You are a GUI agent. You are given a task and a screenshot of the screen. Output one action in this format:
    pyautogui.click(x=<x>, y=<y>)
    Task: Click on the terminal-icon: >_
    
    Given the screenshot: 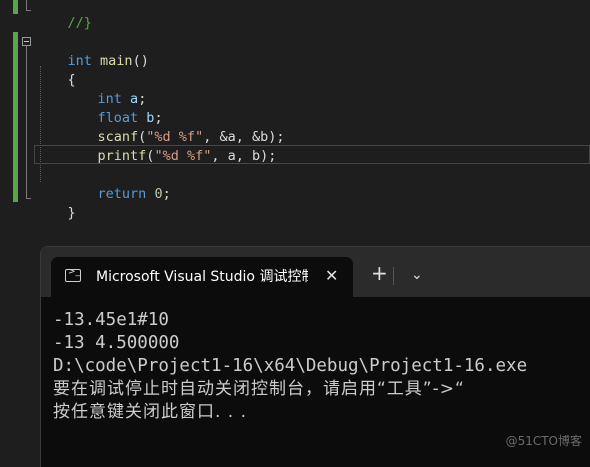 What is the action you would take?
    pyautogui.click(x=73, y=274)
    